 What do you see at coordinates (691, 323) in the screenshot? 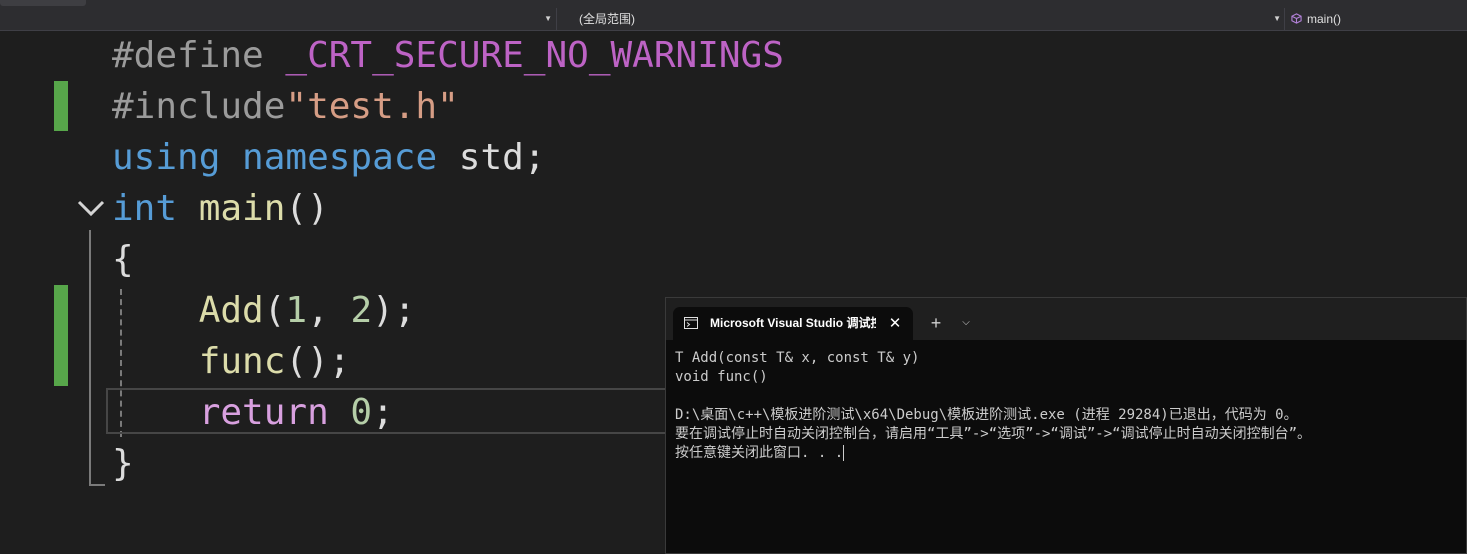
I see `command-prompt-icon` at bounding box center [691, 323].